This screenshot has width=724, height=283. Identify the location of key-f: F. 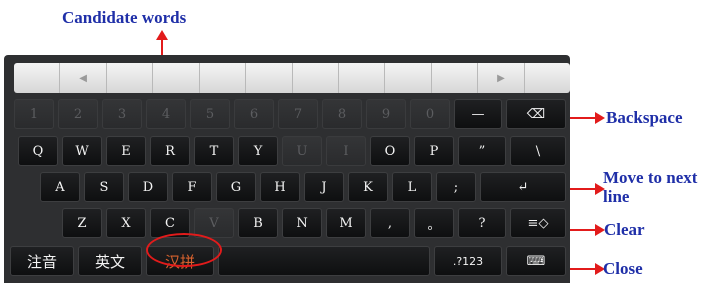
(192, 187).